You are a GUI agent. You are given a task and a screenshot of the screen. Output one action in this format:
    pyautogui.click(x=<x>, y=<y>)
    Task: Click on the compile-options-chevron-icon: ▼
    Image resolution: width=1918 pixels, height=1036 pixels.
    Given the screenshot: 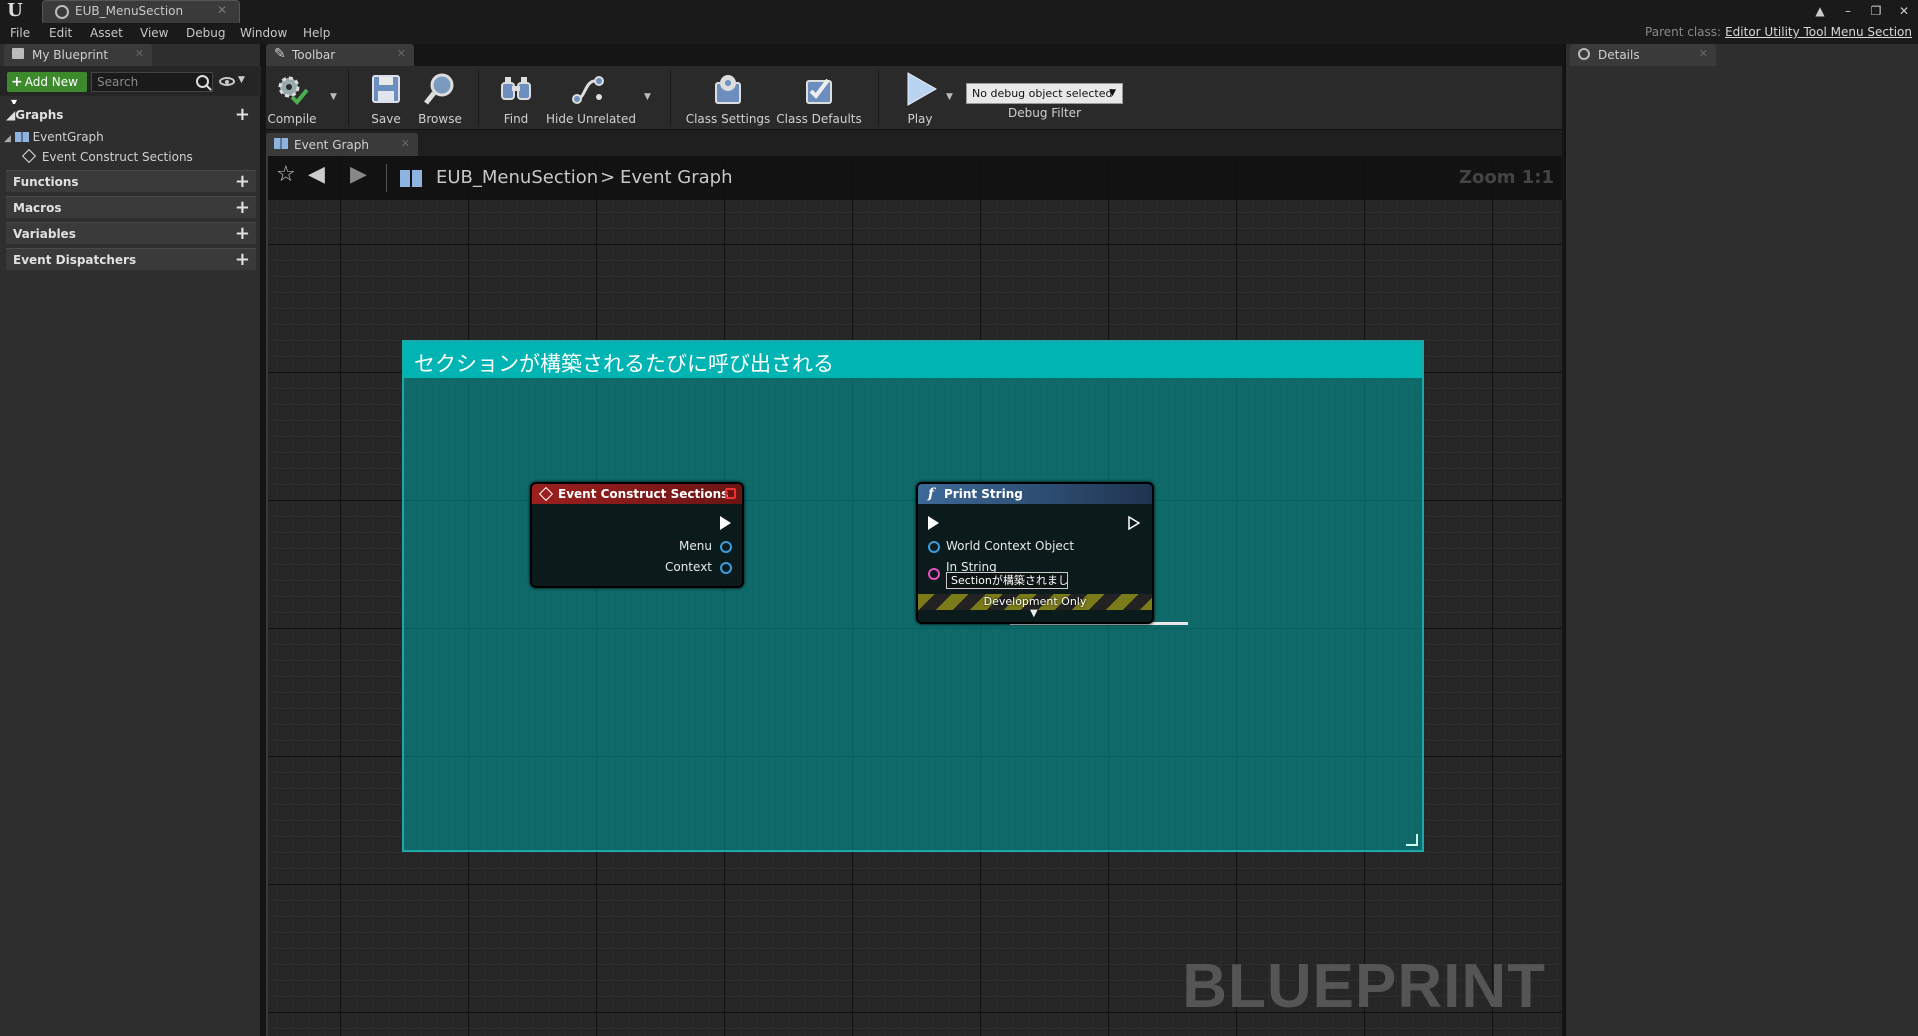 What is the action you would take?
    pyautogui.click(x=333, y=97)
    